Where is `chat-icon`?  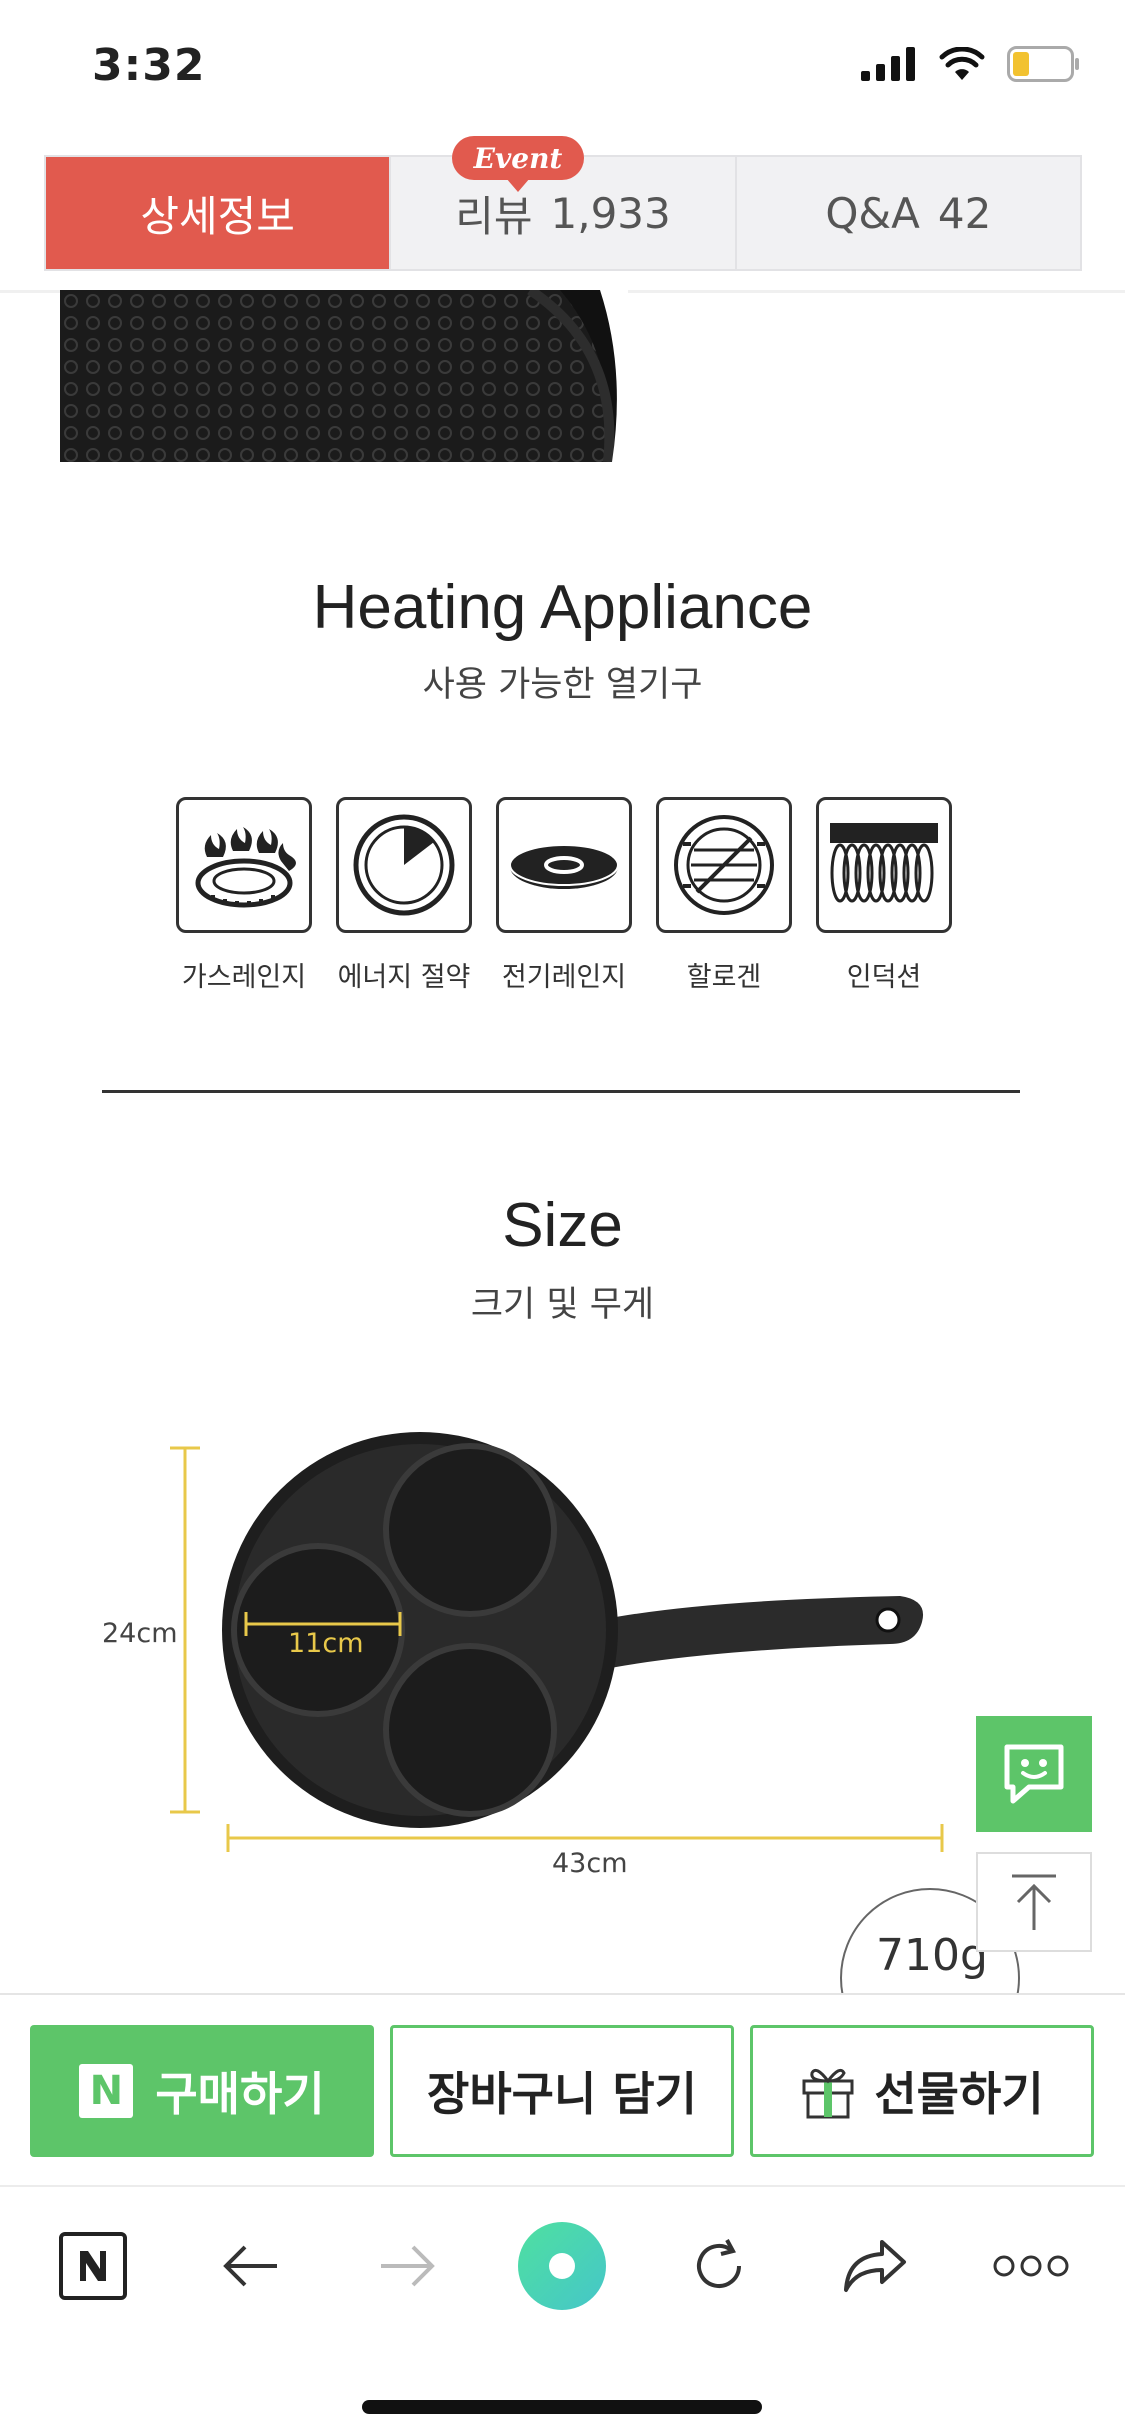
chat-icon is located at coordinates (1034, 1774).